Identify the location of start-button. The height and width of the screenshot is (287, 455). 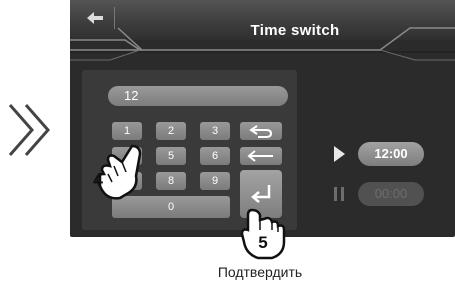
(339, 154).